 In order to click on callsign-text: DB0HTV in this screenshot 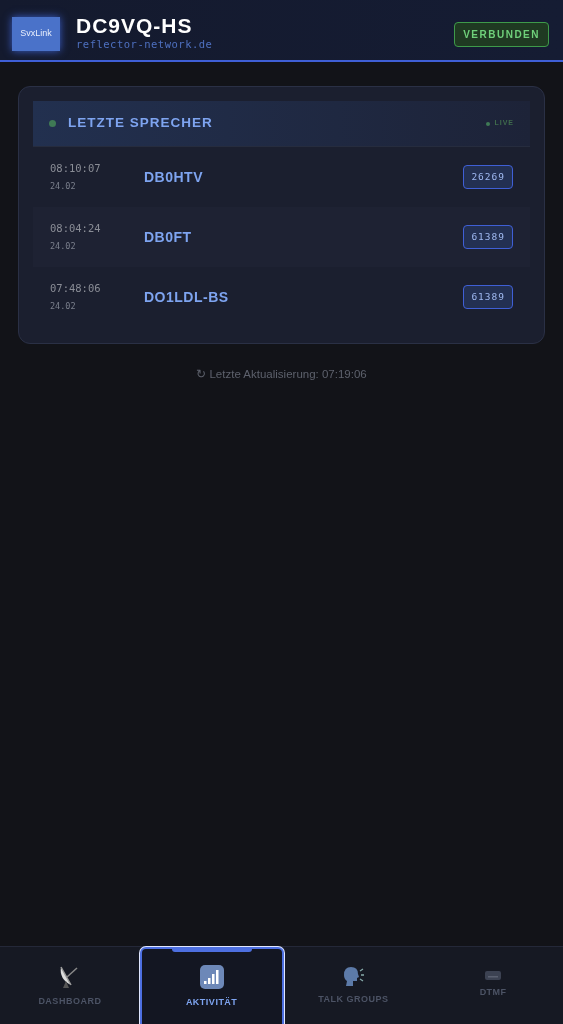, I will do `click(174, 177)`.